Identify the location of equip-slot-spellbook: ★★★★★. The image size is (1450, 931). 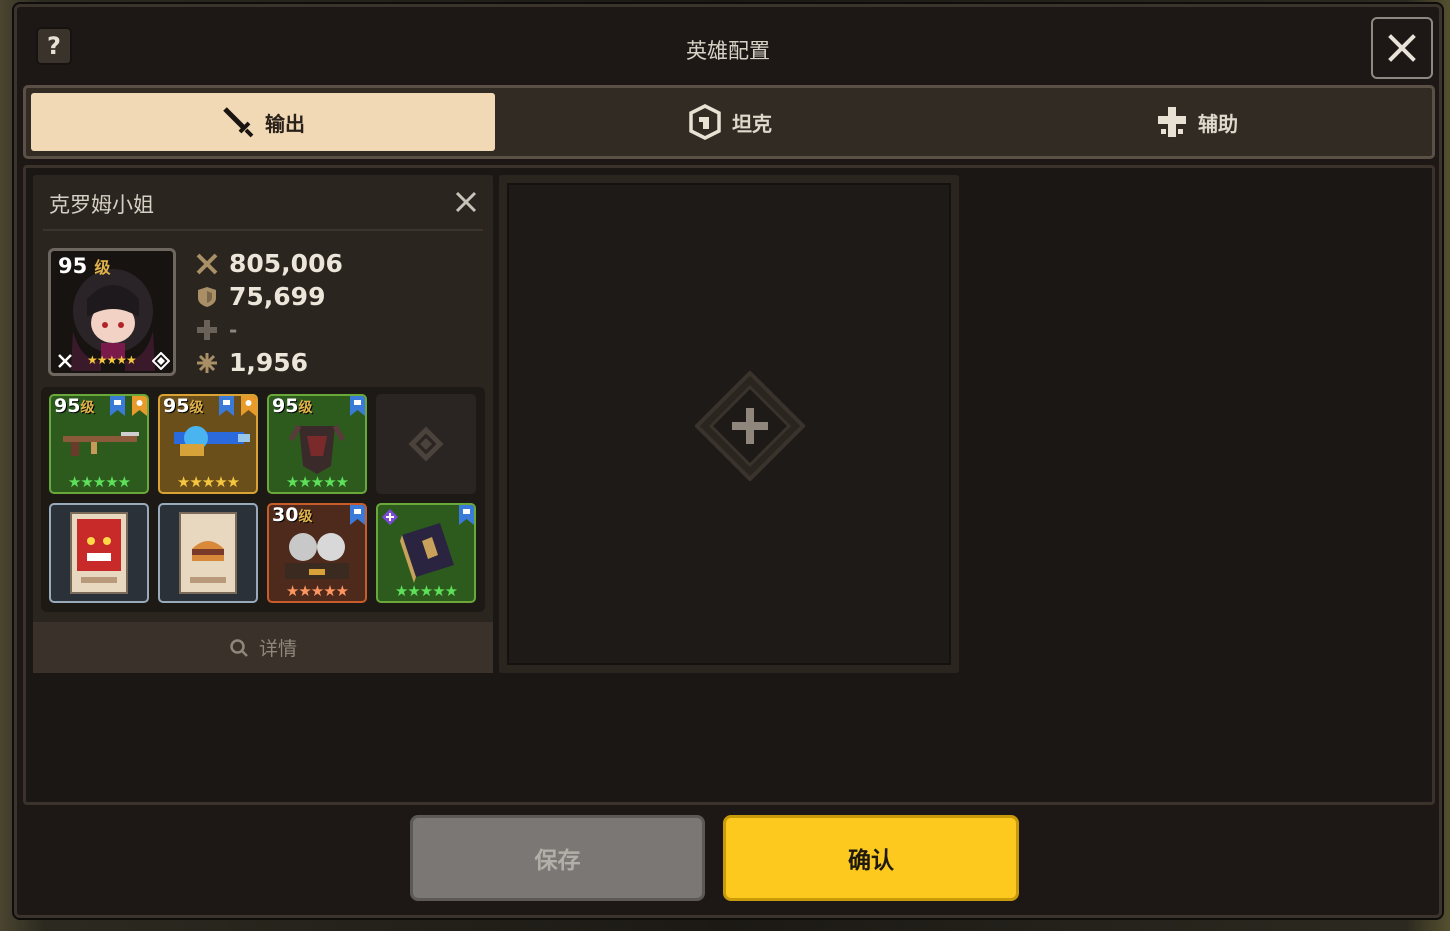
(426, 553).